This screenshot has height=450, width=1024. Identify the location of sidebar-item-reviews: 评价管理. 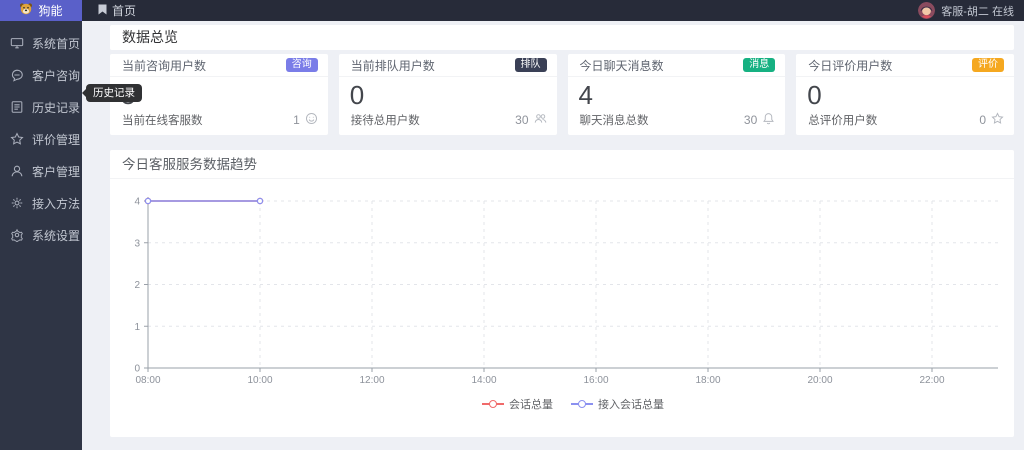
(41, 139).